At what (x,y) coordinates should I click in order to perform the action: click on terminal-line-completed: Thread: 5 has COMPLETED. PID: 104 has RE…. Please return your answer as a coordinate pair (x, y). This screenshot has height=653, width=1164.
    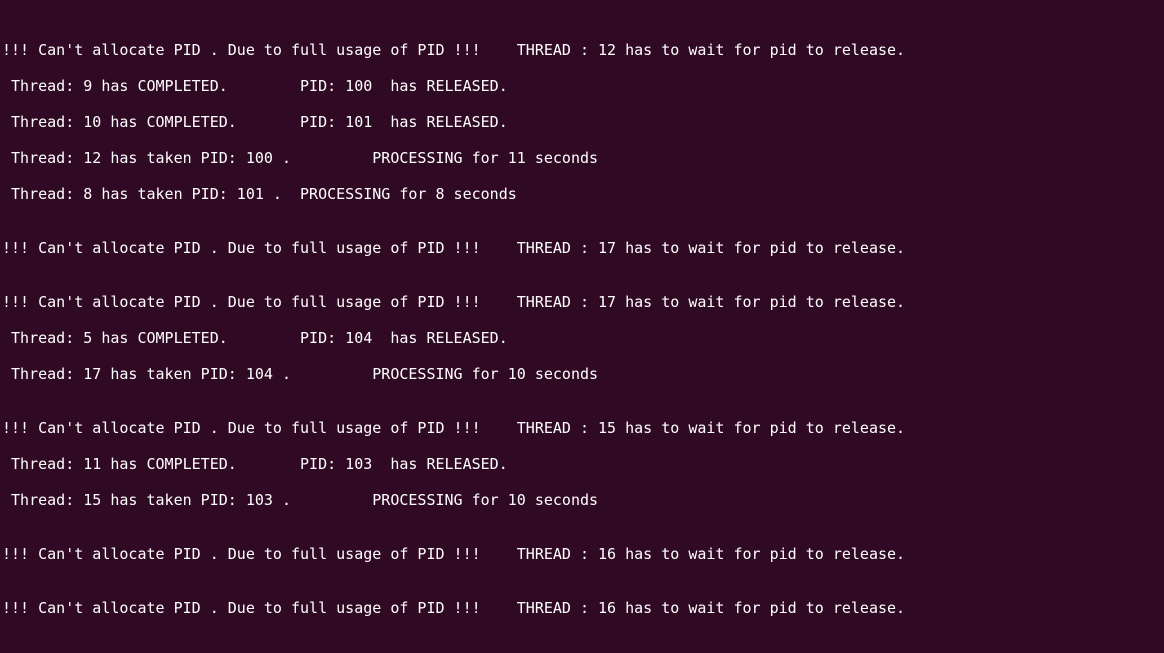
    Looking at the image, I should click on (255, 338).